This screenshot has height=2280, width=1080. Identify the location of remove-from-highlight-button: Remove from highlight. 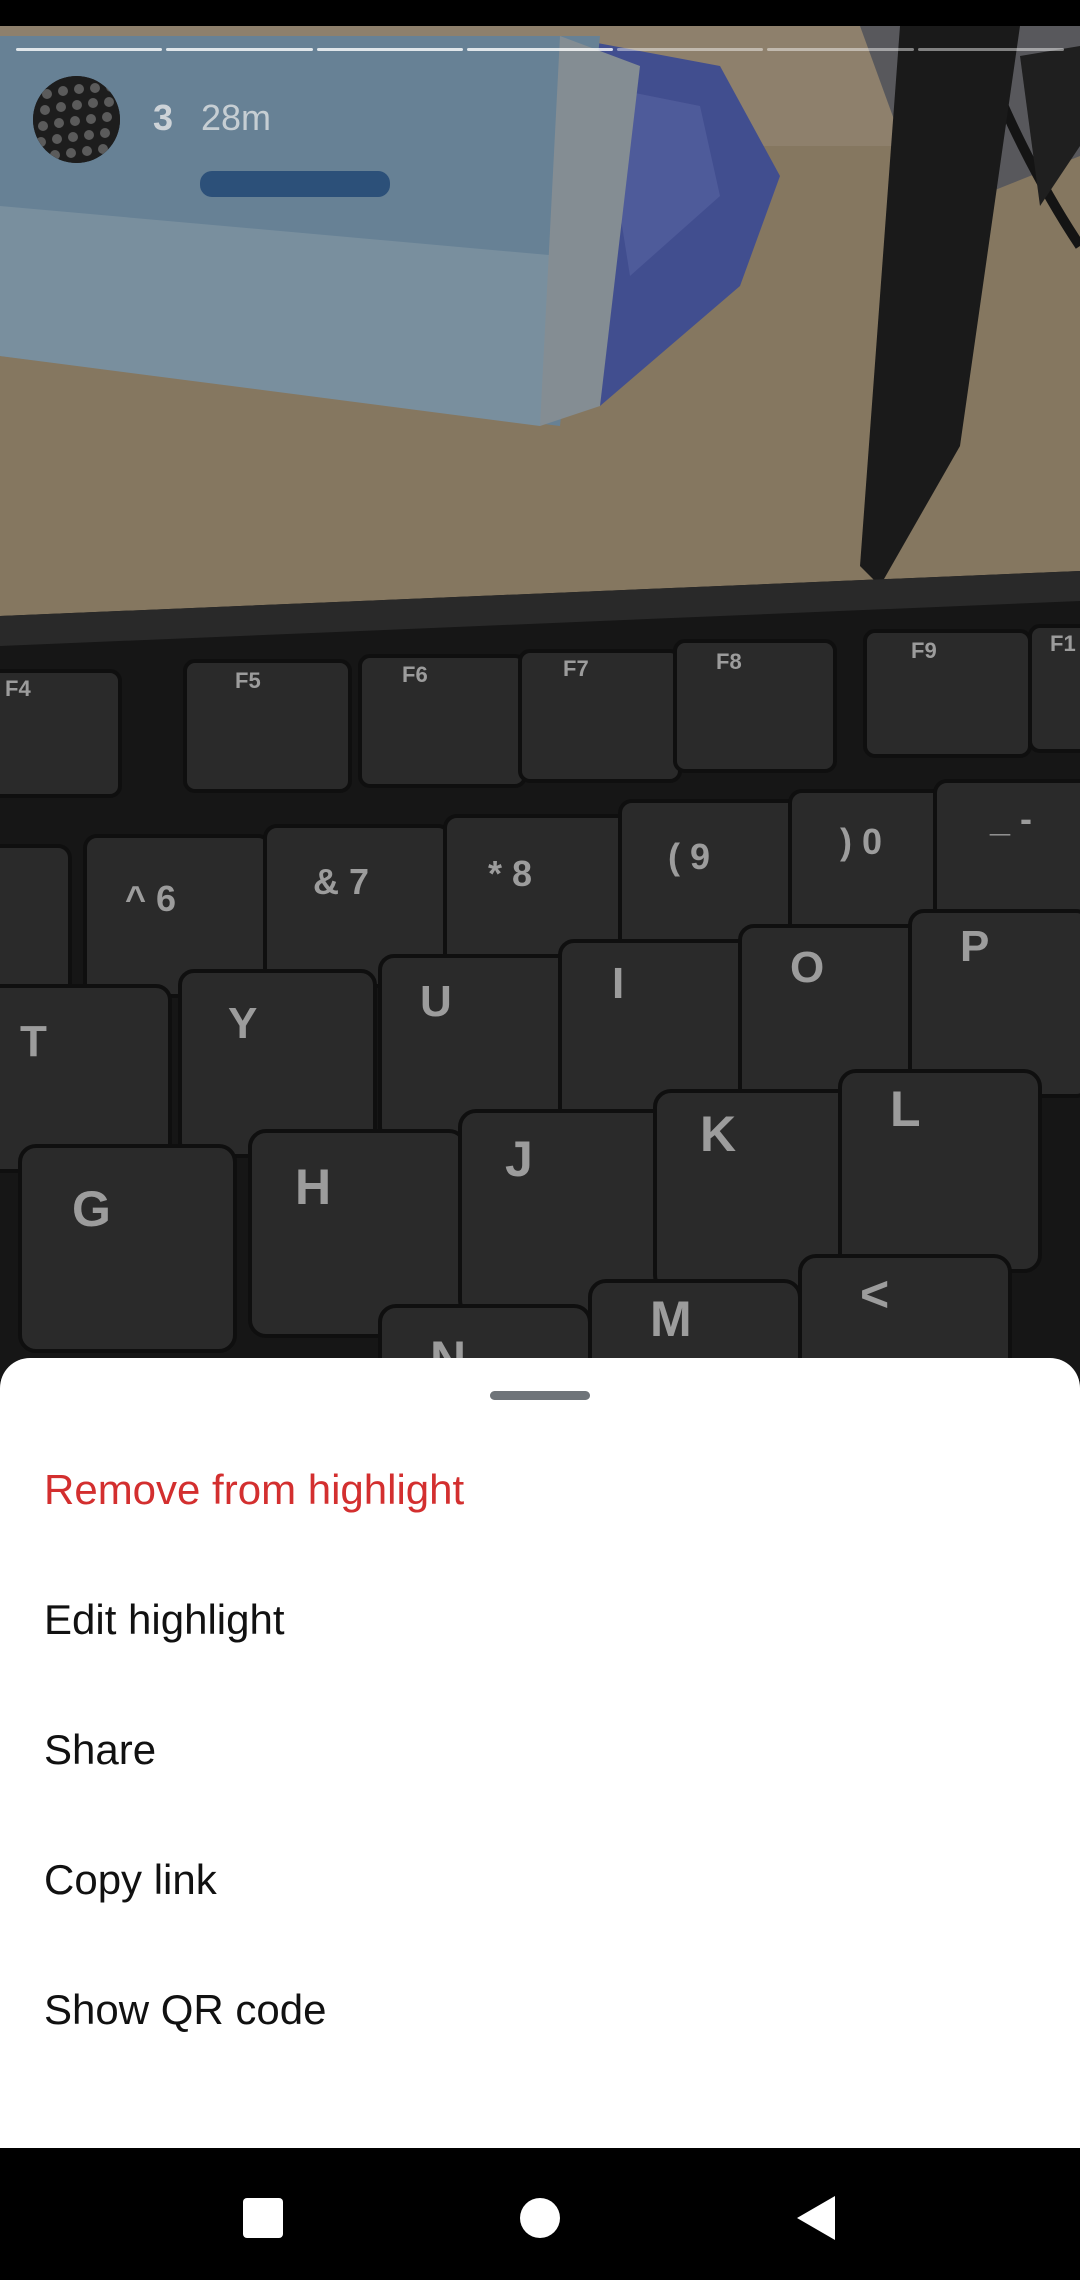
(540, 1487).